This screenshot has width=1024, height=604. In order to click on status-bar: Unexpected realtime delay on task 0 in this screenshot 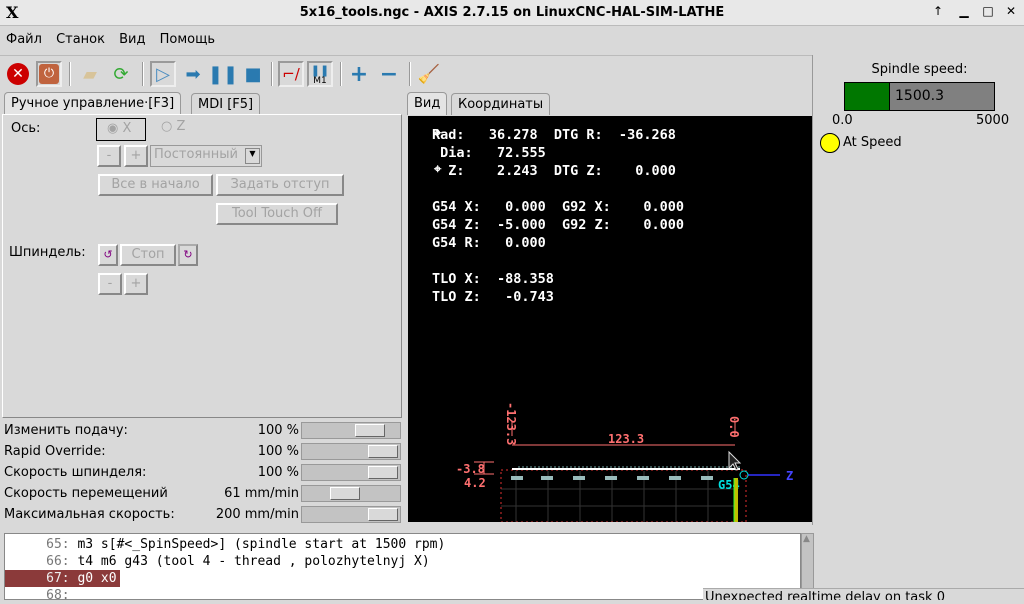, I will do `click(863, 594)`.